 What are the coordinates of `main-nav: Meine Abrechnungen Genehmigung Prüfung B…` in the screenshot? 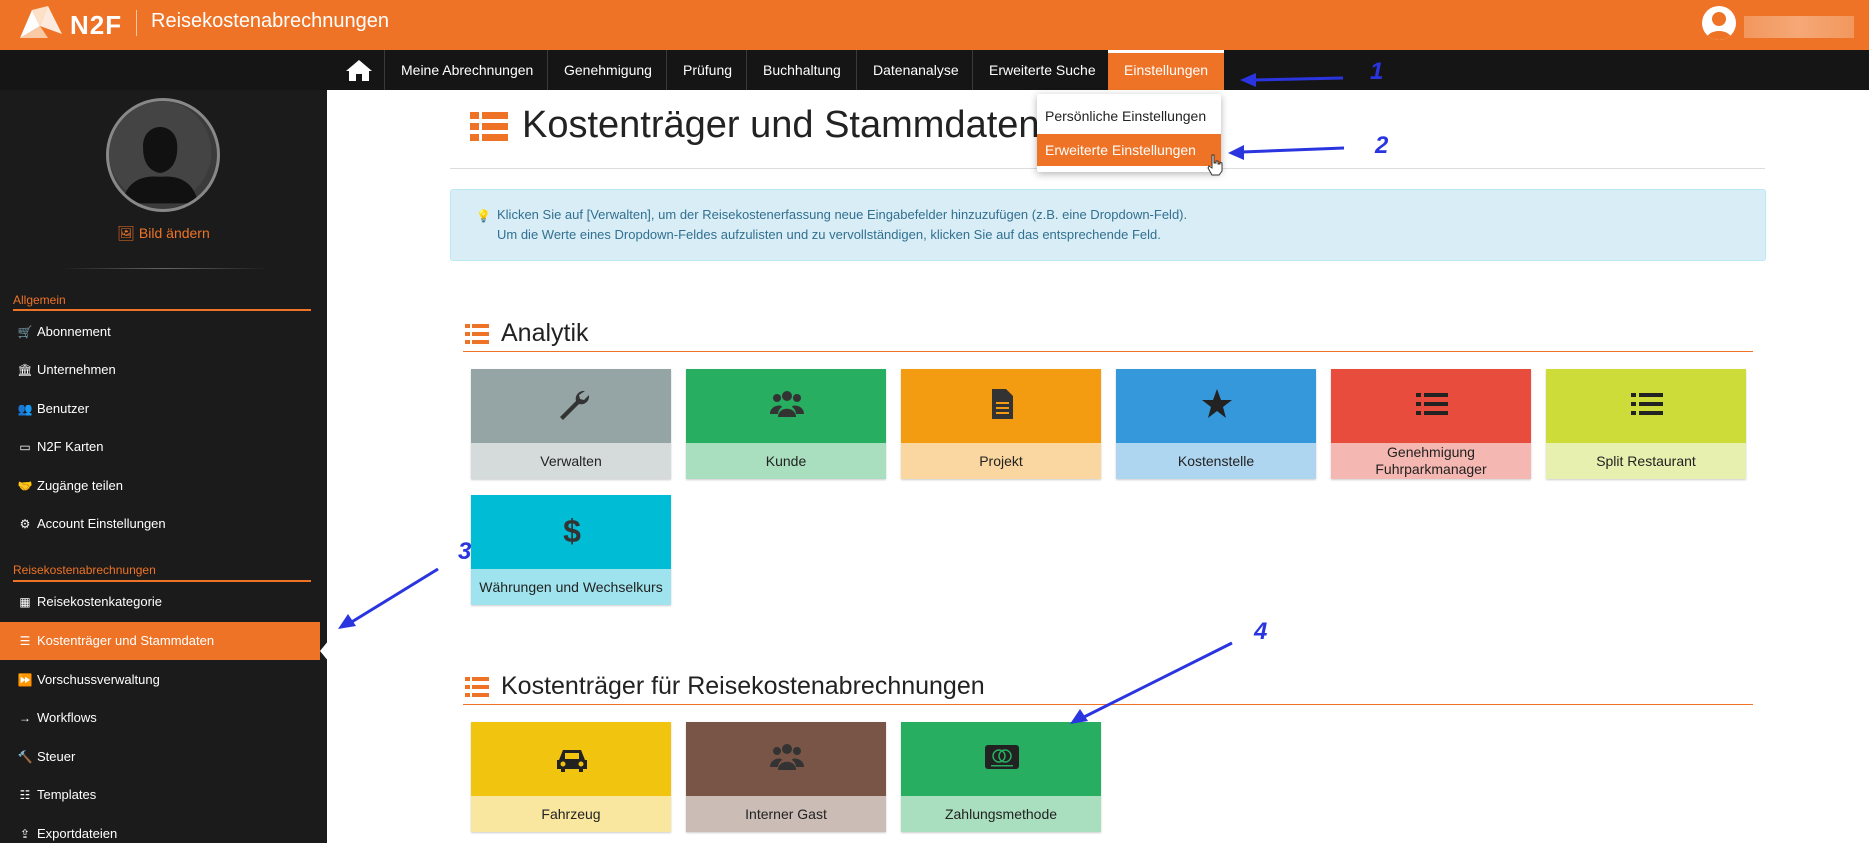 It's located at (934, 70).